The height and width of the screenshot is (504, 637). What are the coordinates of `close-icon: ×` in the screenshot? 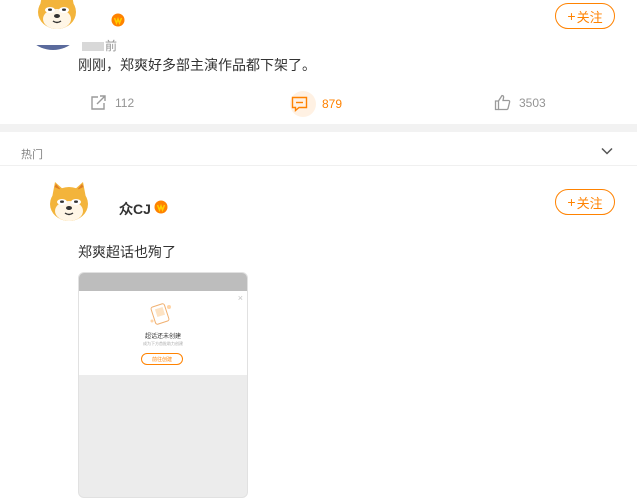 It's located at (240, 298).